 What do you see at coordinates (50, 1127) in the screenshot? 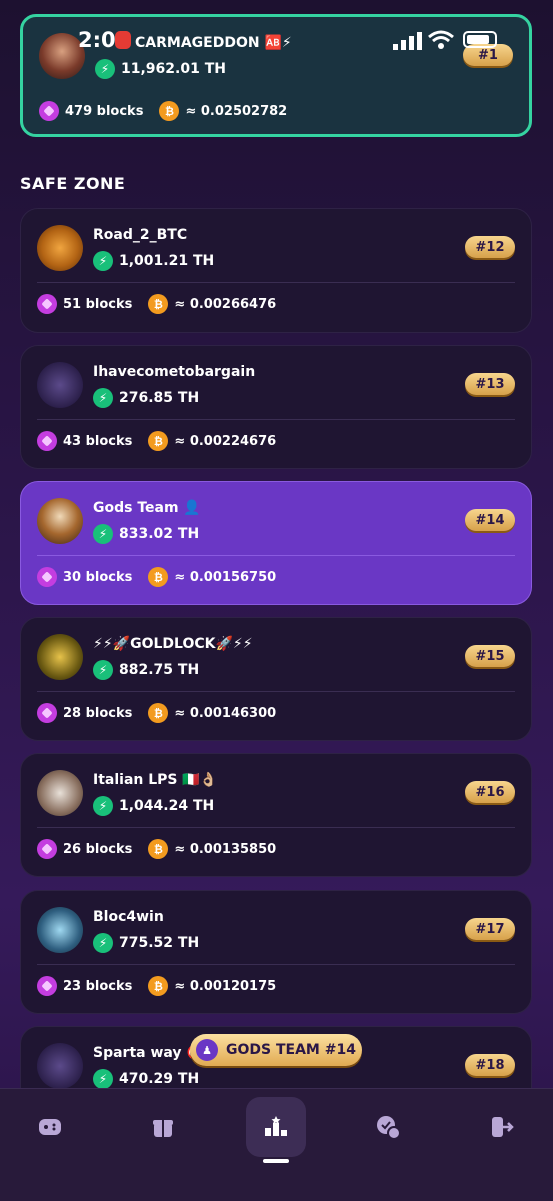
I see `games-icon` at bounding box center [50, 1127].